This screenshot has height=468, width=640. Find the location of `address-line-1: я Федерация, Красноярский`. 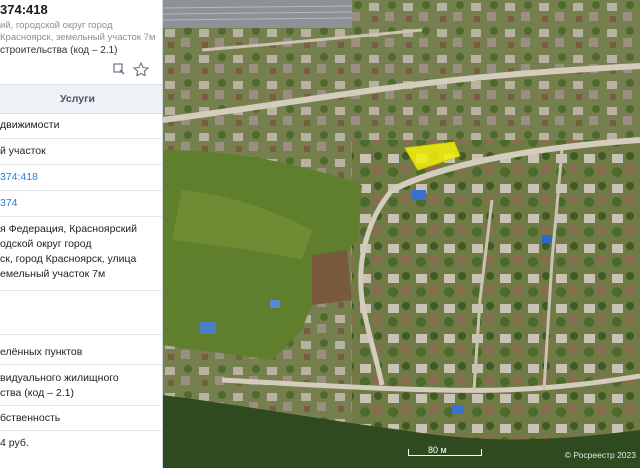

address-line-1: я Федерация, Красноярский is located at coordinates (69, 229).